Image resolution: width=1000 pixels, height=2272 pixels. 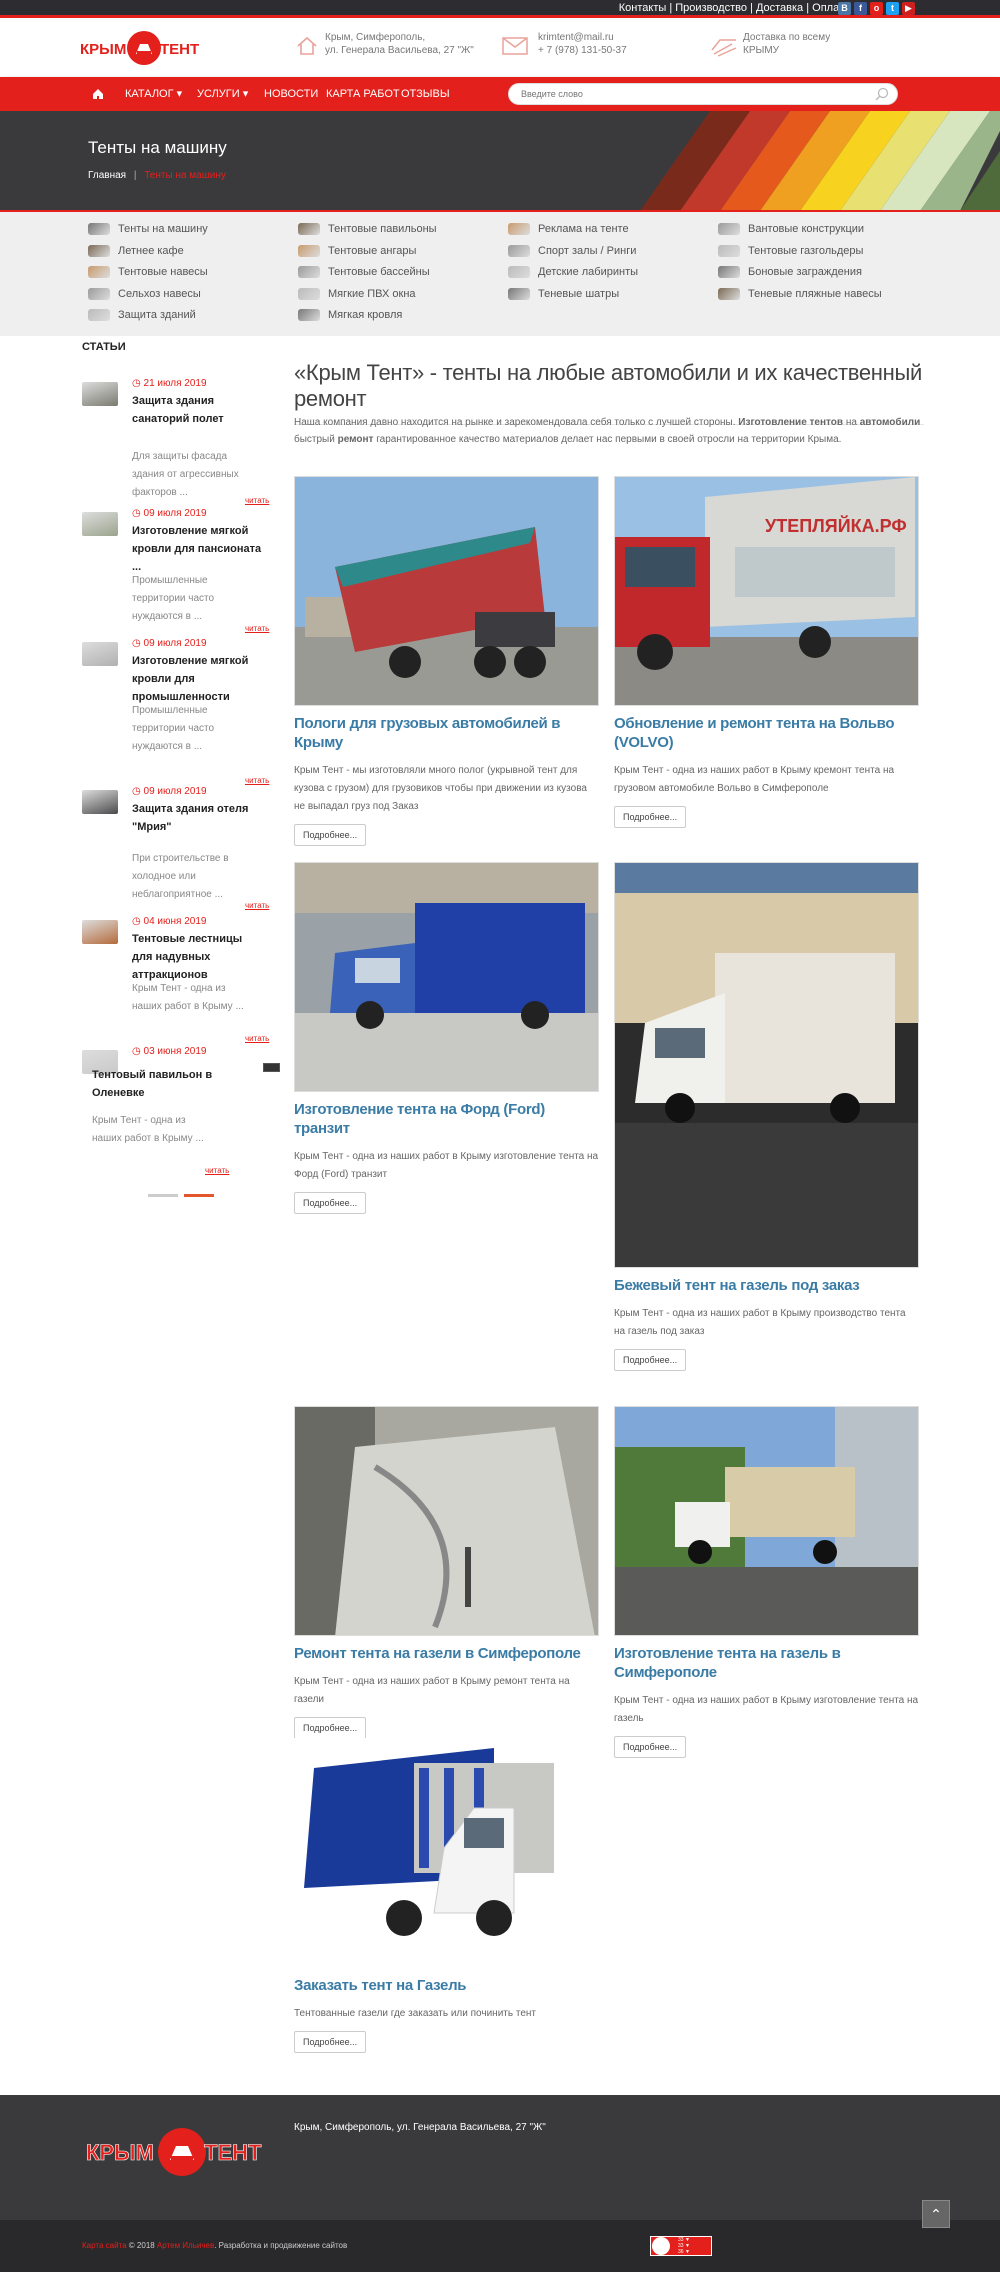 What do you see at coordinates (876, 8) in the screenshot?
I see `odnoklassniki-icon: о` at bounding box center [876, 8].